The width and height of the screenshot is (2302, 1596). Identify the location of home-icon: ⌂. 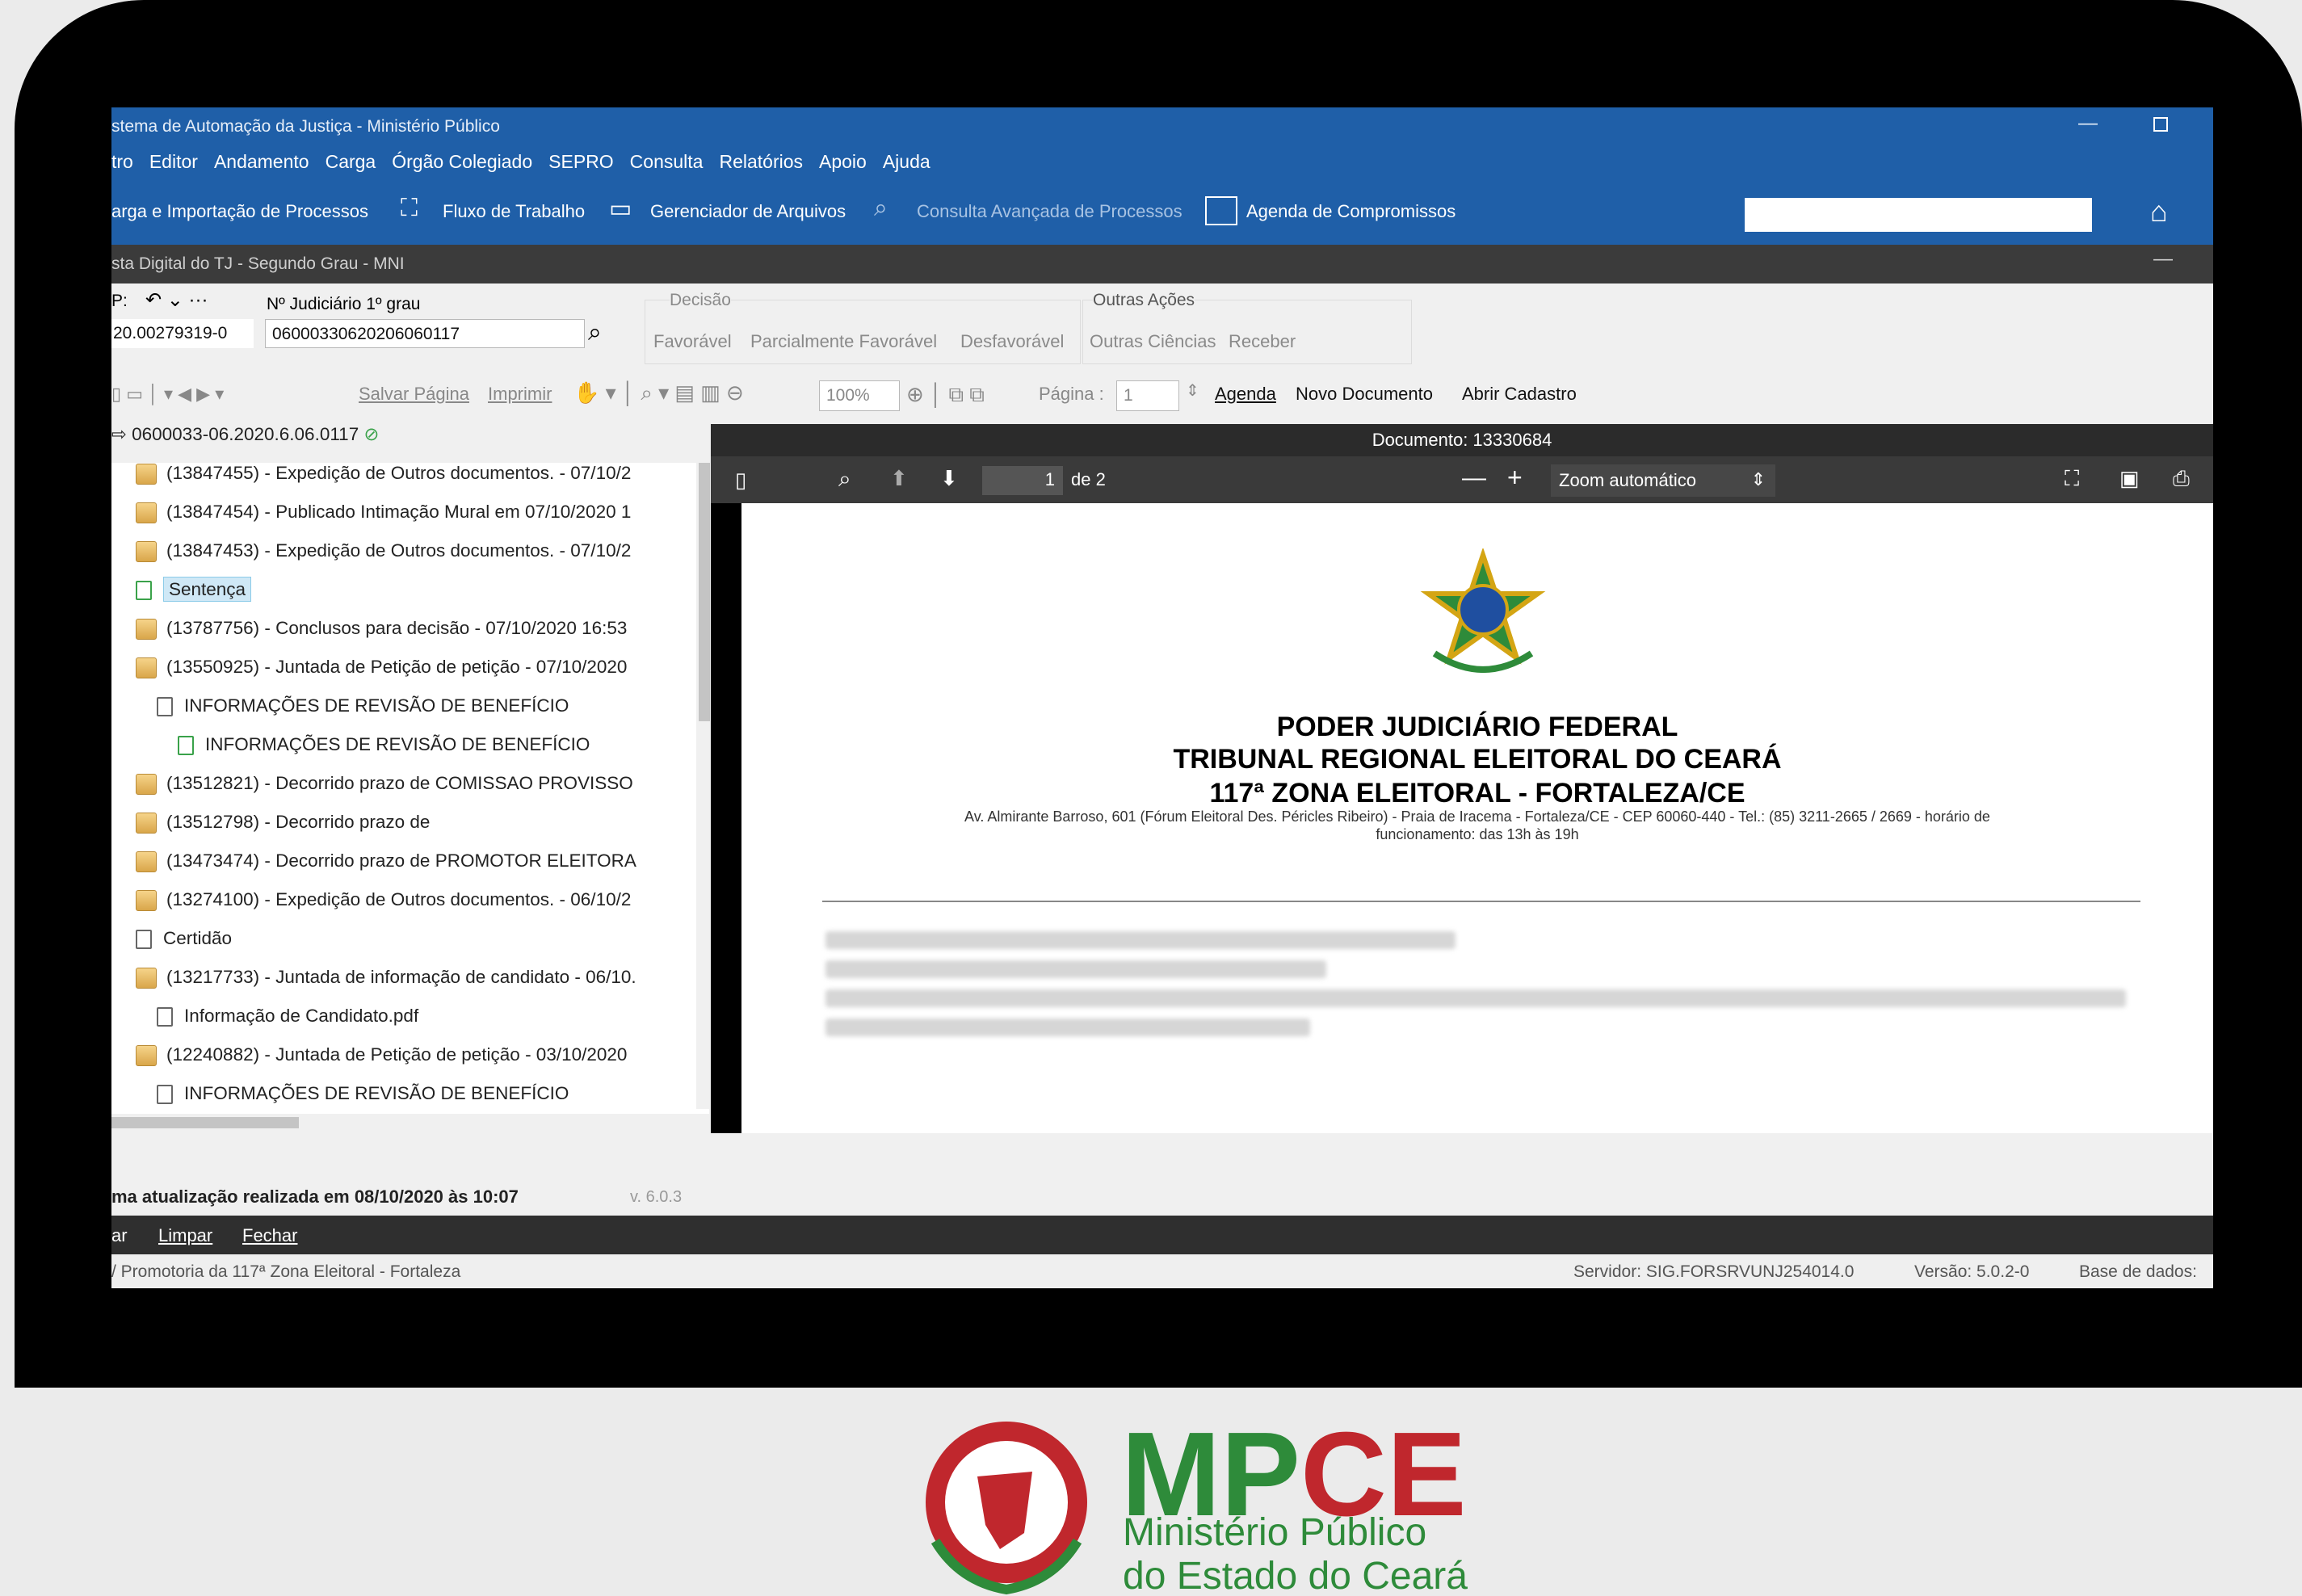
(2159, 212).